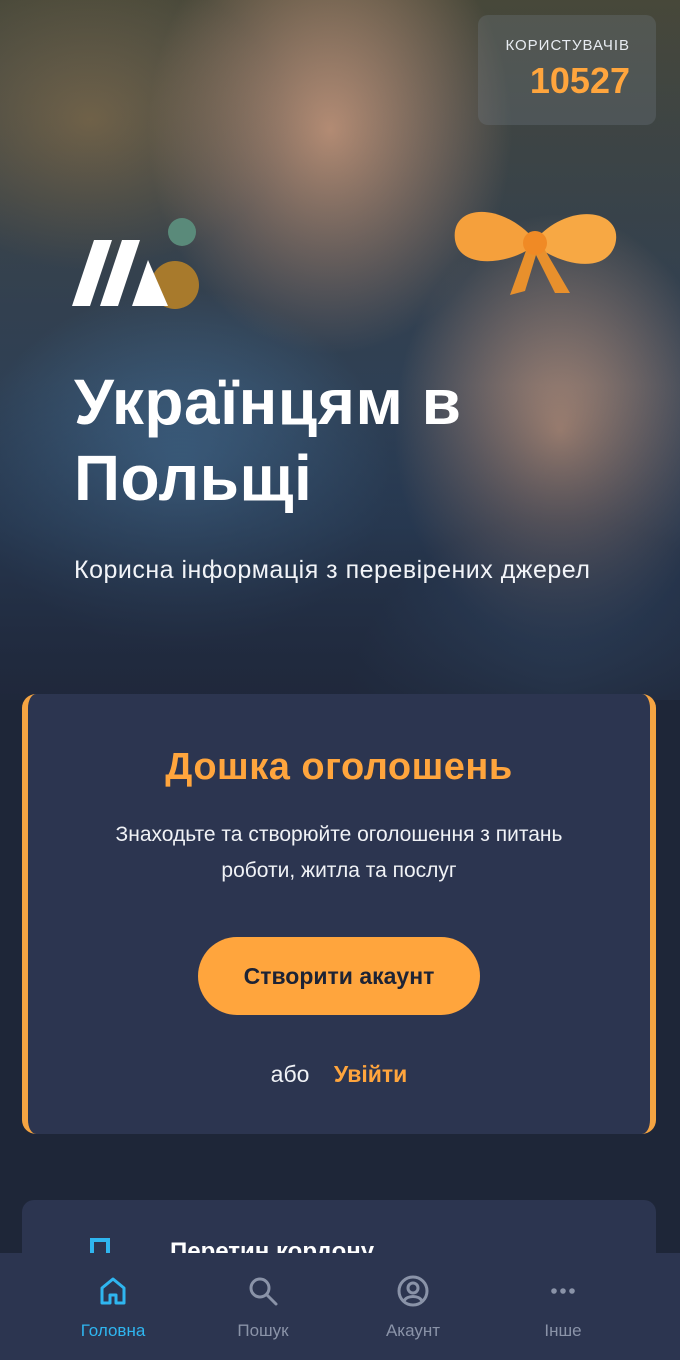 The width and height of the screenshot is (680, 1360). I want to click on nav-item-search-label: Пошук, so click(263, 1330).